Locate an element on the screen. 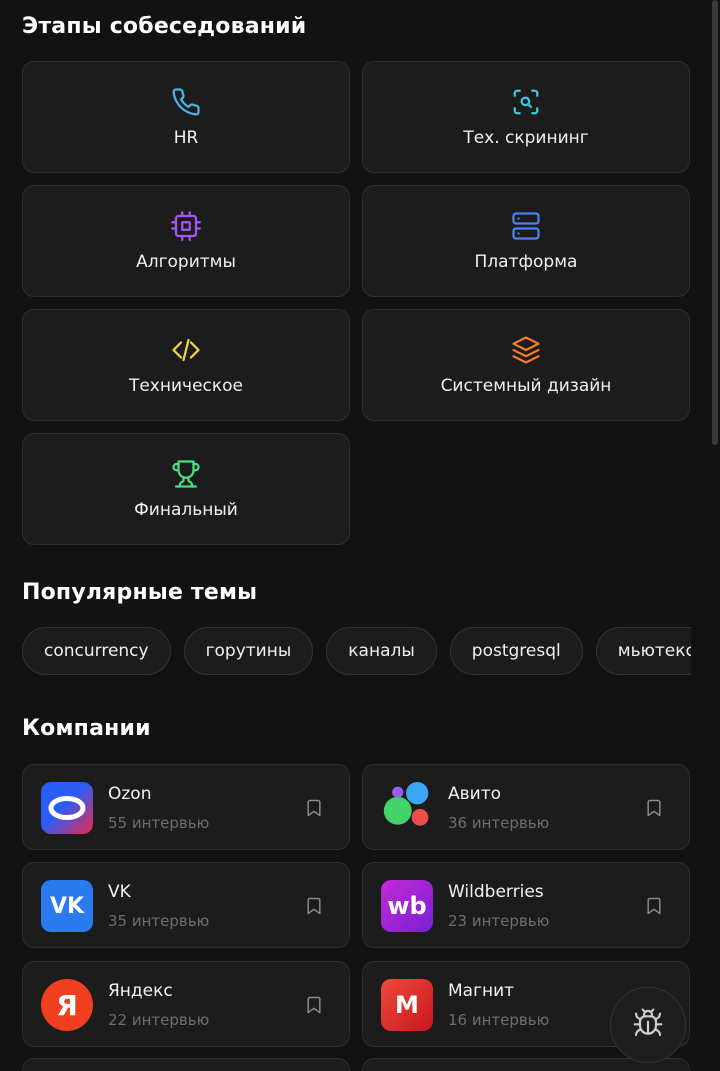  stage-card-system-design: Системный дизайн is located at coordinates (526, 365).